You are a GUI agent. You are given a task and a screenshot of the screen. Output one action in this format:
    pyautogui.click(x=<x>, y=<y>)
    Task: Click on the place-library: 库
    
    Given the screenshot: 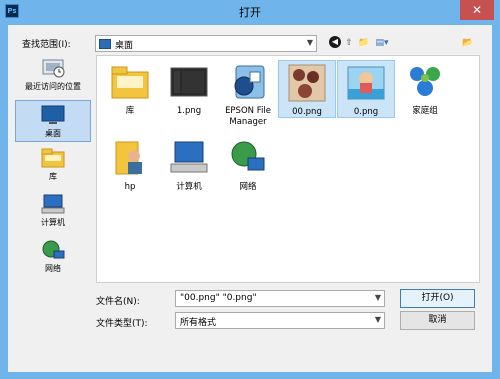 What is the action you would take?
    pyautogui.click(x=53, y=168)
    